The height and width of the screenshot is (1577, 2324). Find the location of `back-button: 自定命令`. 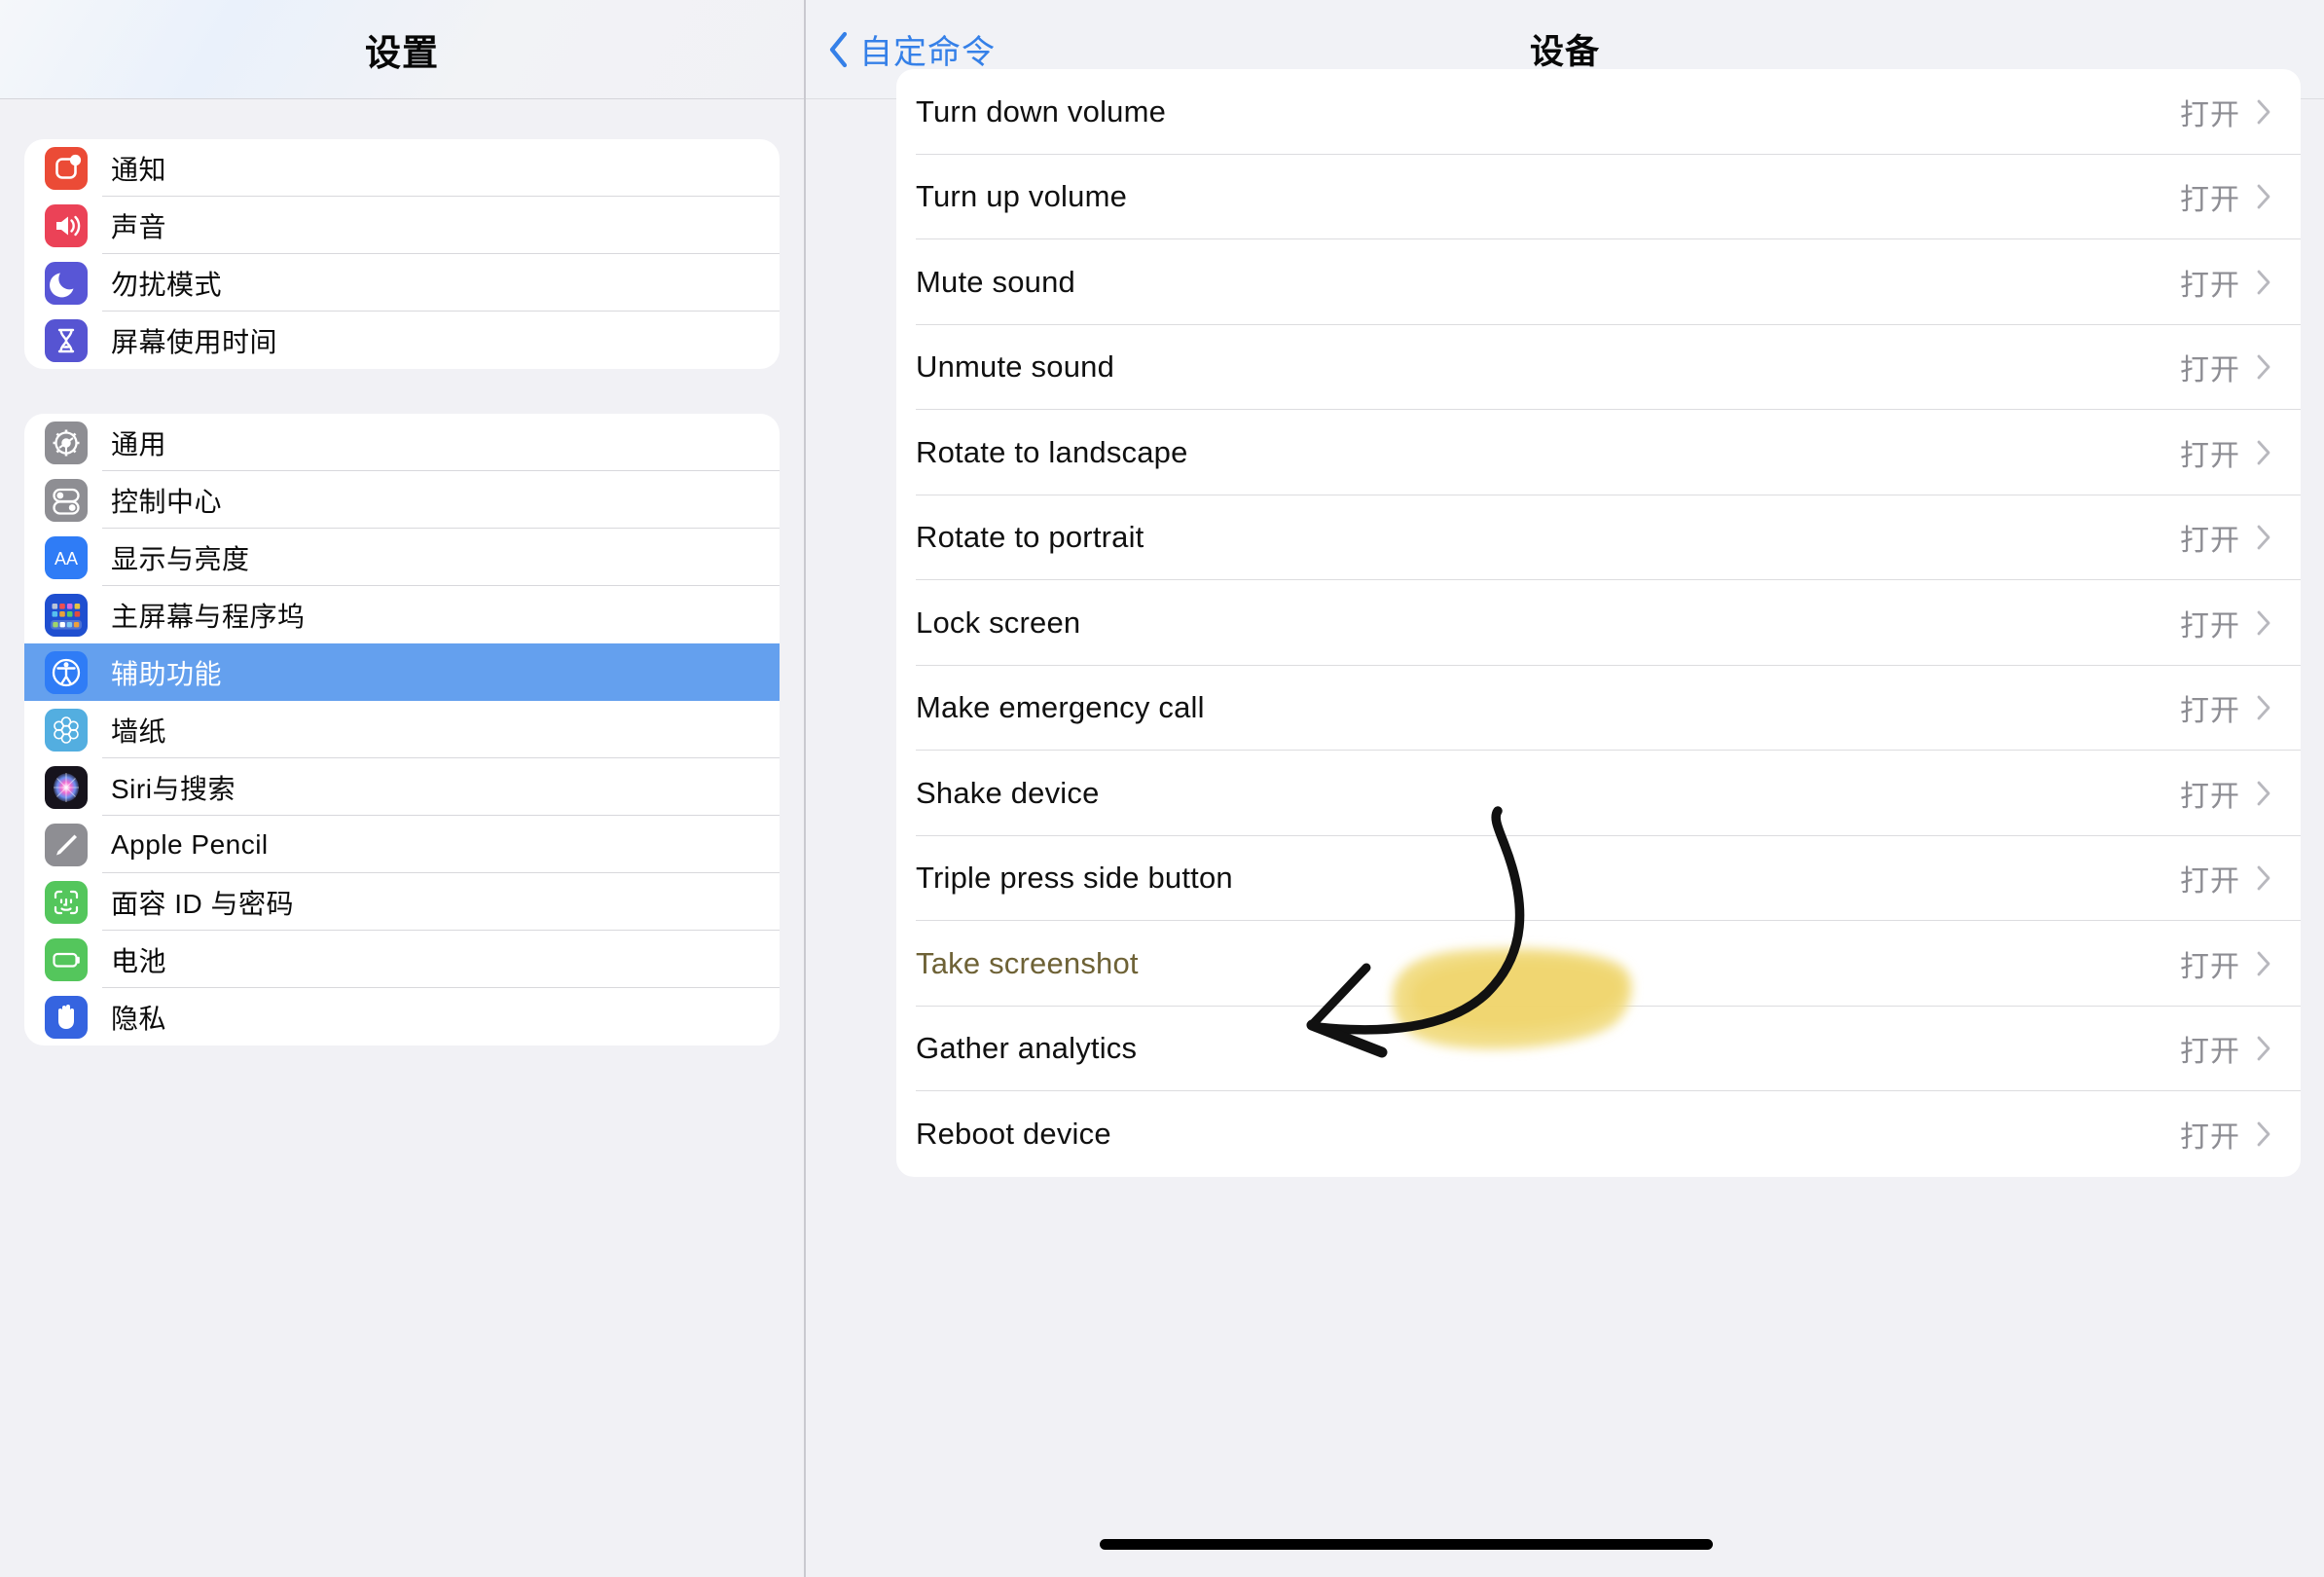

back-button: 自定命令 is located at coordinates (911, 49).